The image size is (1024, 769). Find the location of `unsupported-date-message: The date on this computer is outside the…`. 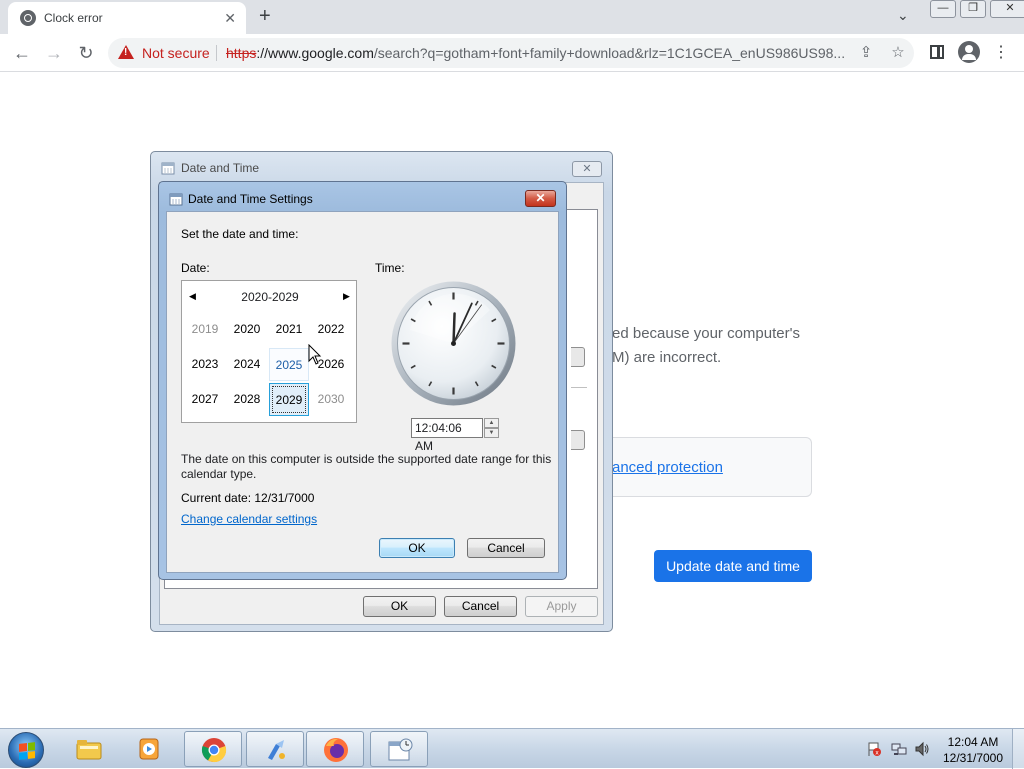

unsupported-date-message: The date on this computer is outside the… is located at coordinates (366, 466).